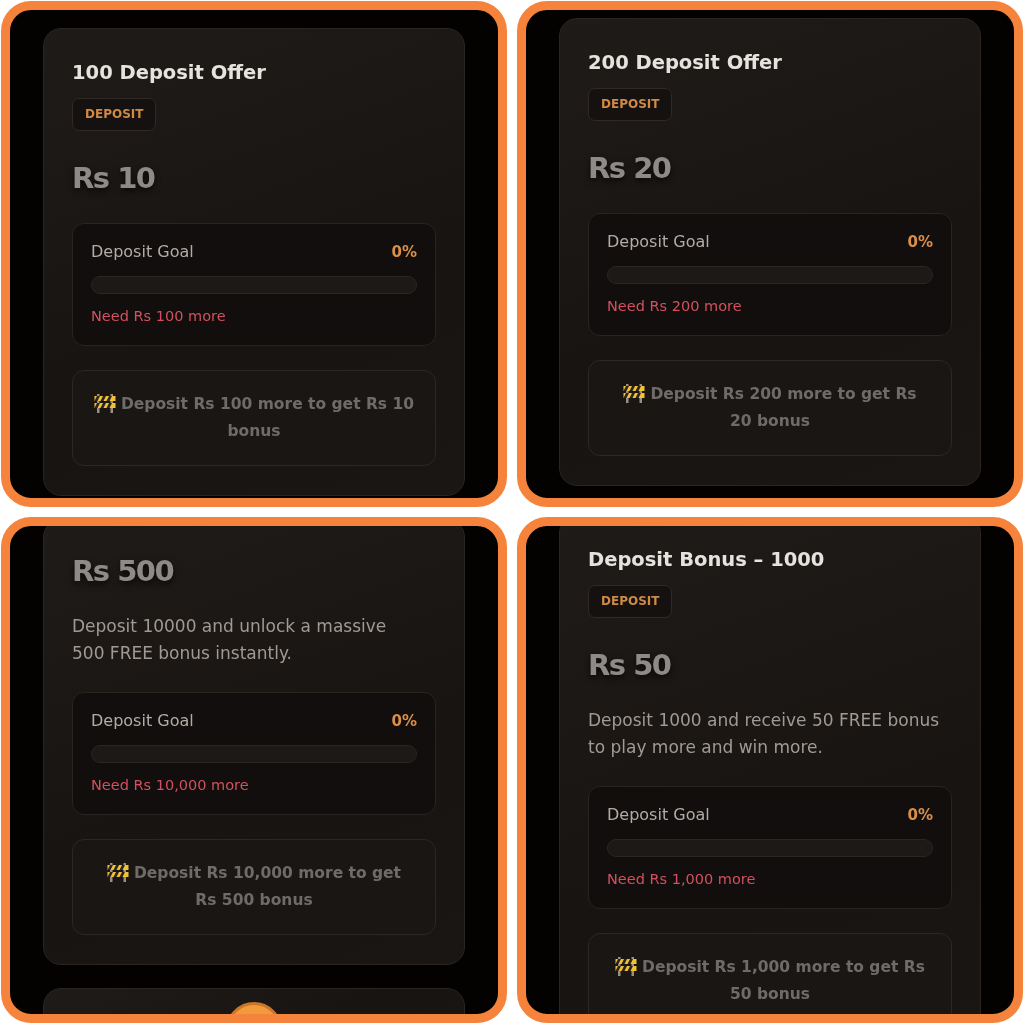 The width and height of the screenshot is (1024, 1024). What do you see at coordinates (706, 560) in the screenshot?
I see `offer-title: Deposit Bonus – 1000` at bounding box center [706, 560].